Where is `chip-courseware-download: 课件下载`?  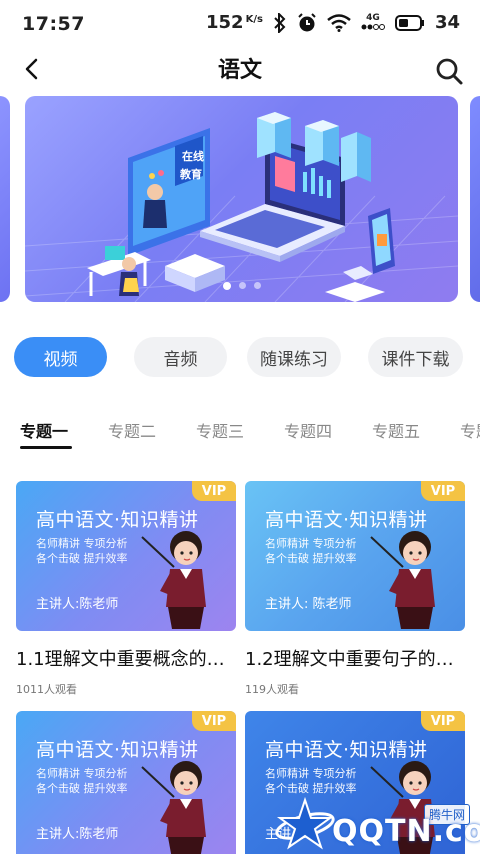 chip-courseware-download: 课件下载 is located at coordinates (415, 357).